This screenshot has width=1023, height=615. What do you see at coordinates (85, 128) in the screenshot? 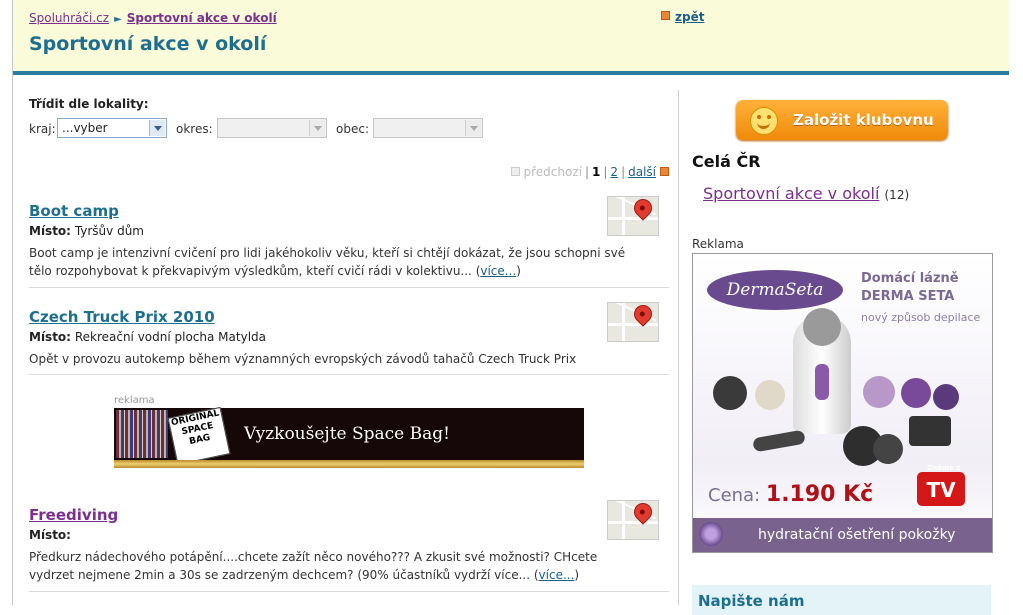
I see `kraj-select-value: ...vyber` at bounding box center [85, 128].